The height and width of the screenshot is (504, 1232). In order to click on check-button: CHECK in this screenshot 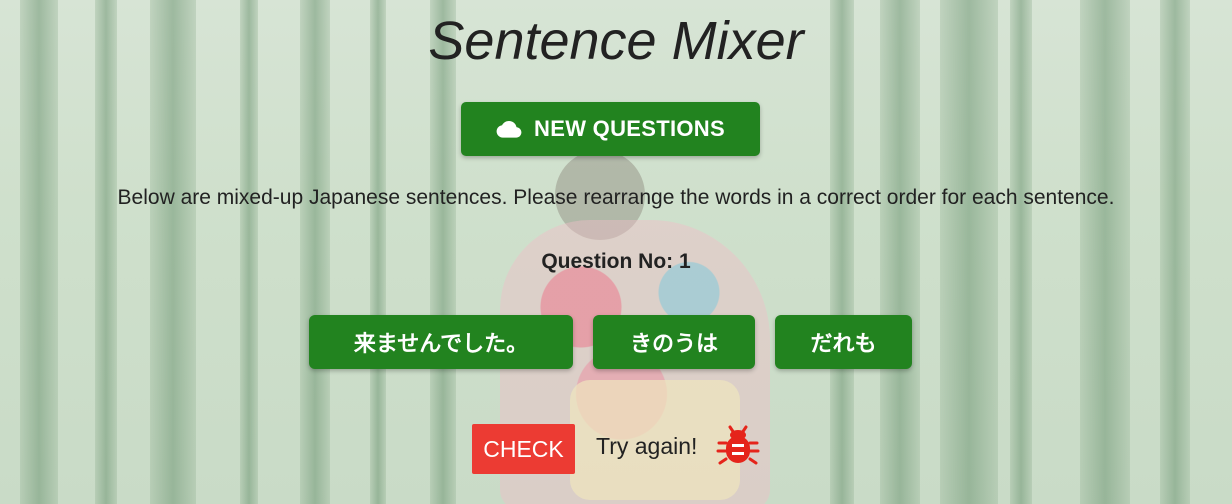, I will do `click(523, 449)`.